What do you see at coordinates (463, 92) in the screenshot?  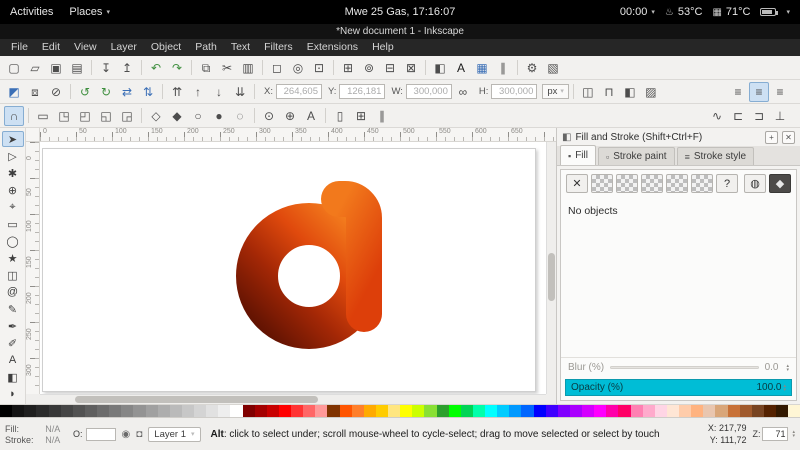 I see `lock-ratio-toggle: ∞` at bounding box center [463, 92].